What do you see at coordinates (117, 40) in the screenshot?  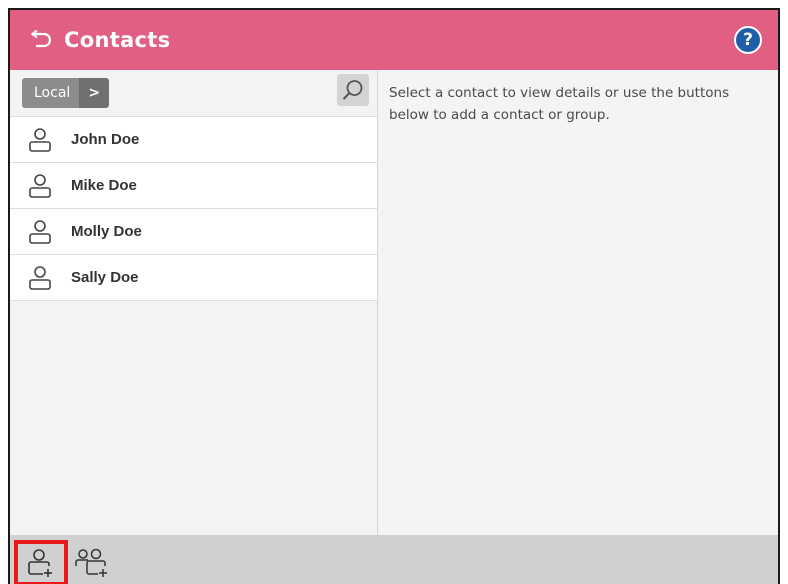 I see `page-title: Contacts` at bounding box center [117, 40].